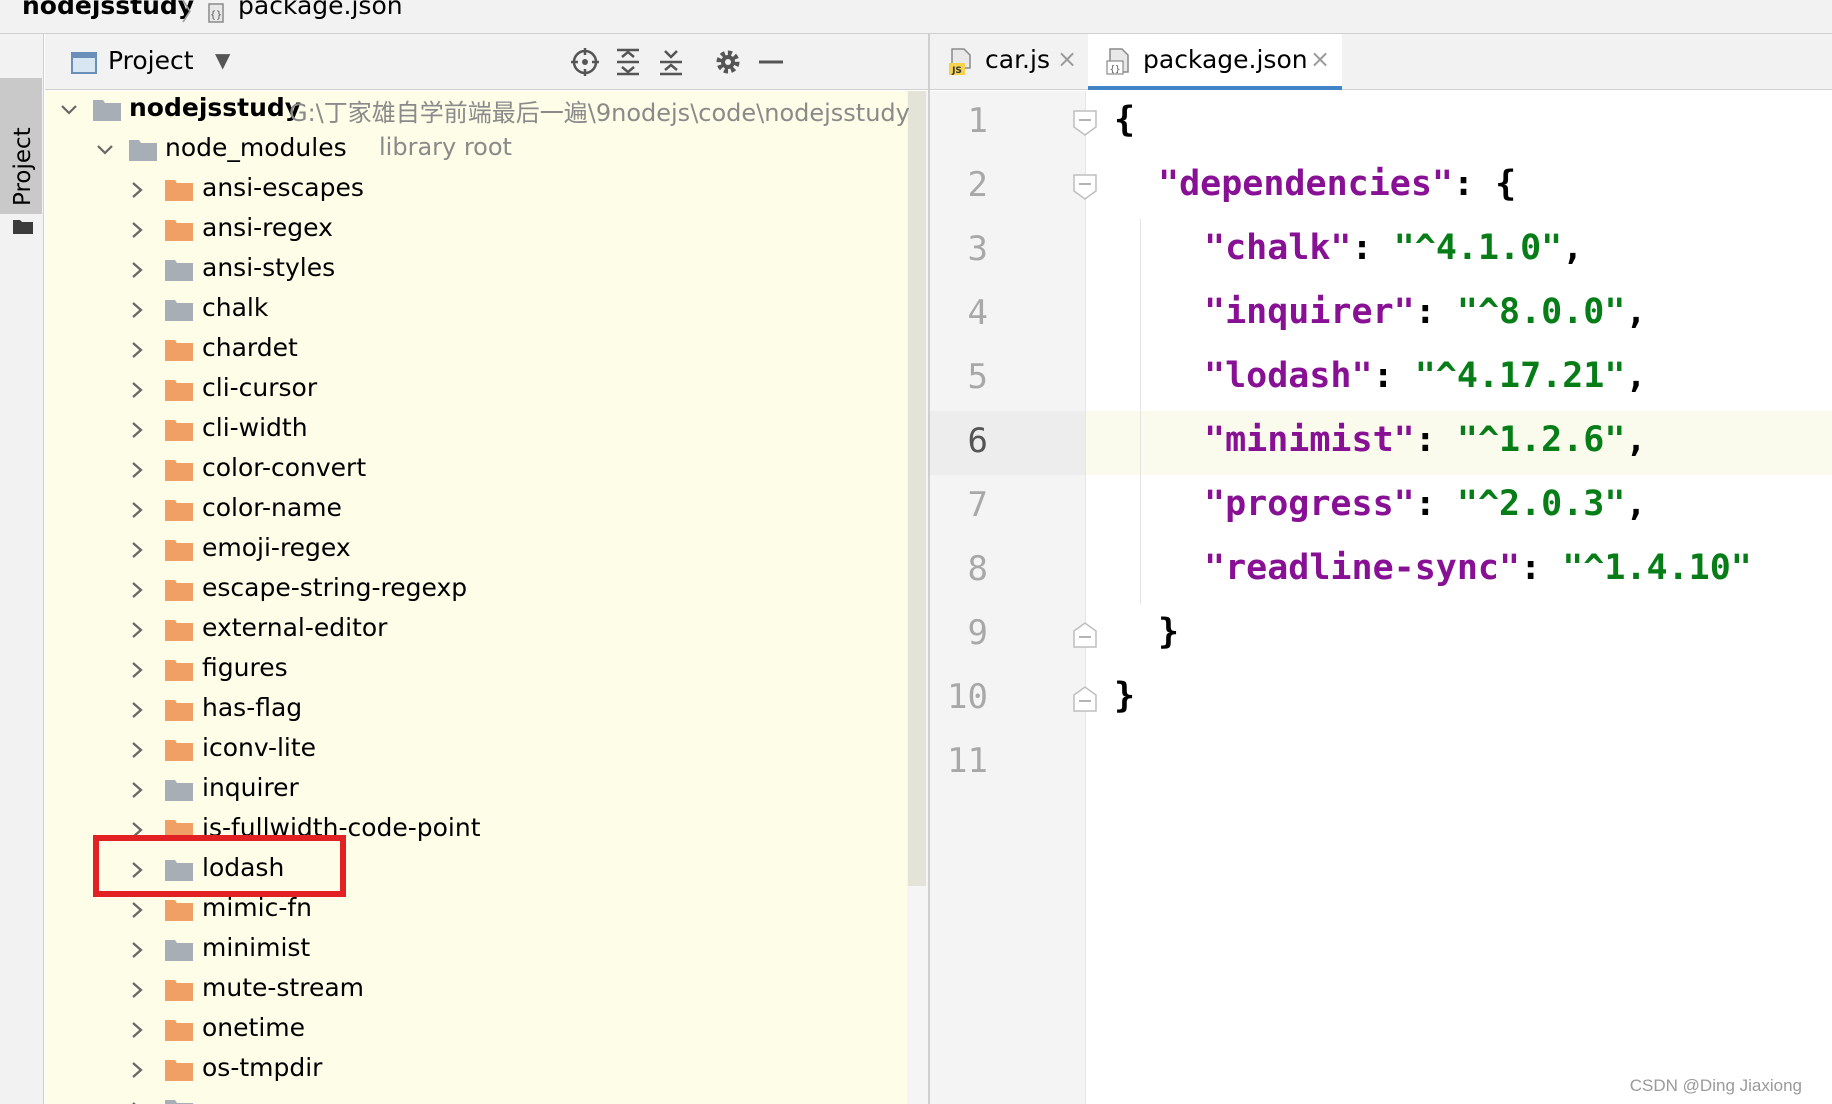 Image resolution: width=1832 pixels, height=1104 pixels. I want to click on tree-row: mute-stream, so click(476, 991).